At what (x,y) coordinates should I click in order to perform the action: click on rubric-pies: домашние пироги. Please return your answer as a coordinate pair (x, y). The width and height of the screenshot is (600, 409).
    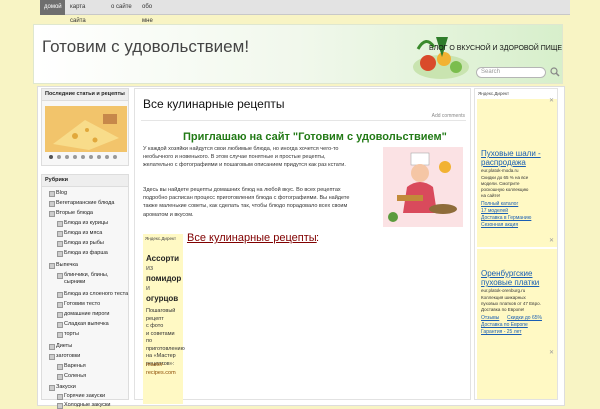
    Looking at the image, I should click on (82, 314).